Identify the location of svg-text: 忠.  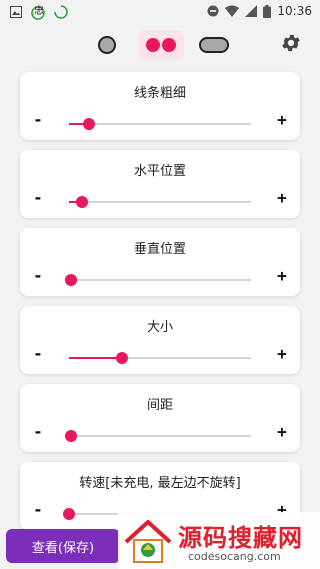
(39, 11).